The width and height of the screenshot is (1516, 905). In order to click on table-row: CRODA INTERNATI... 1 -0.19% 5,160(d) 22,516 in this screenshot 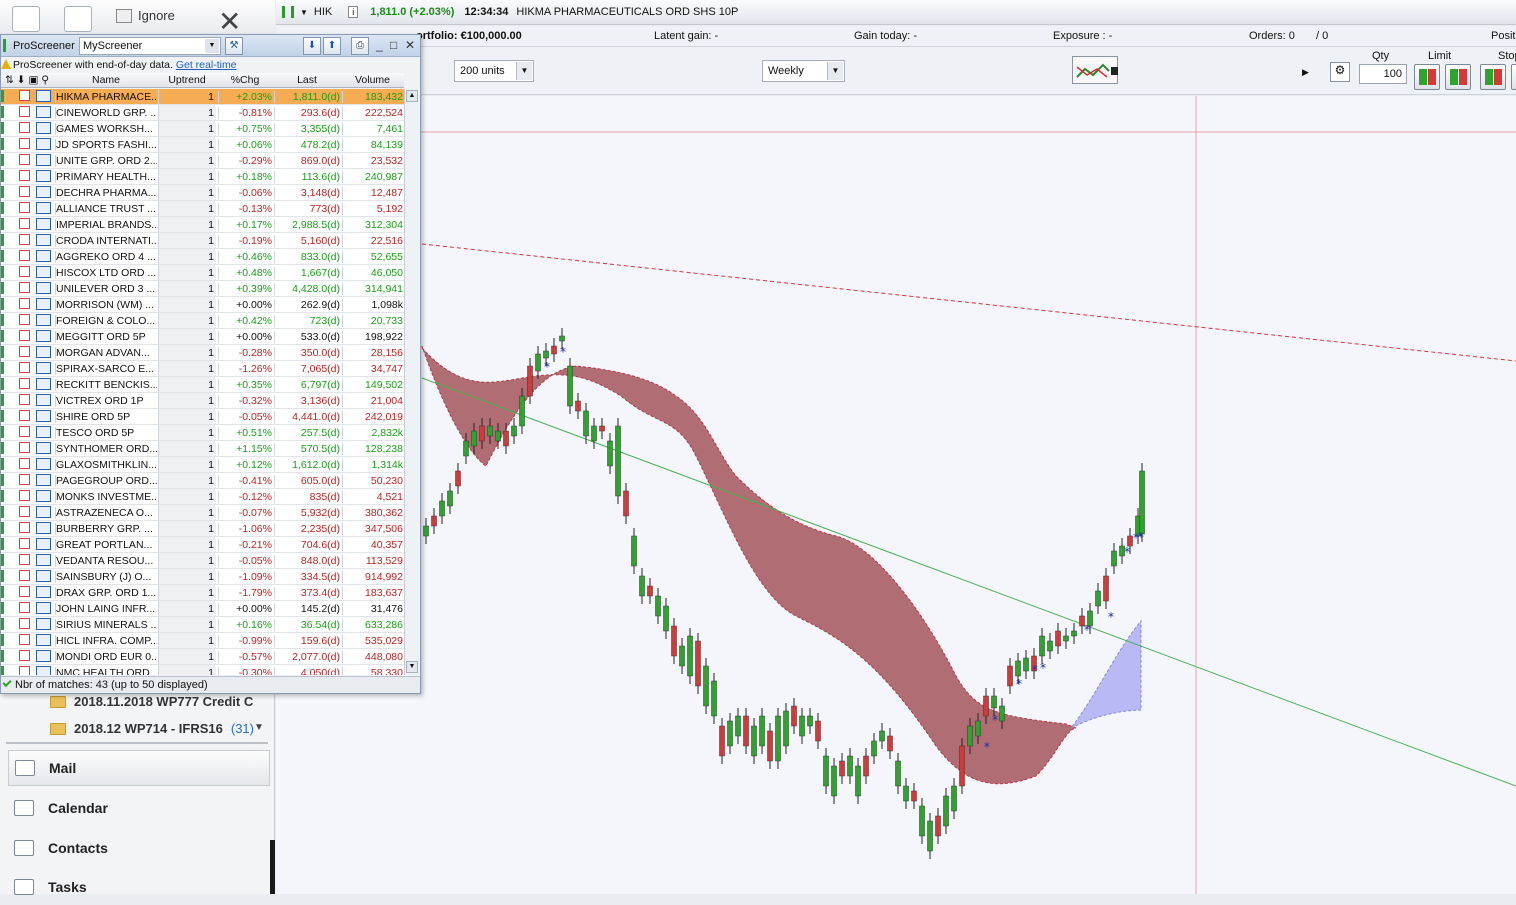, I will do `click(202, 241)`.